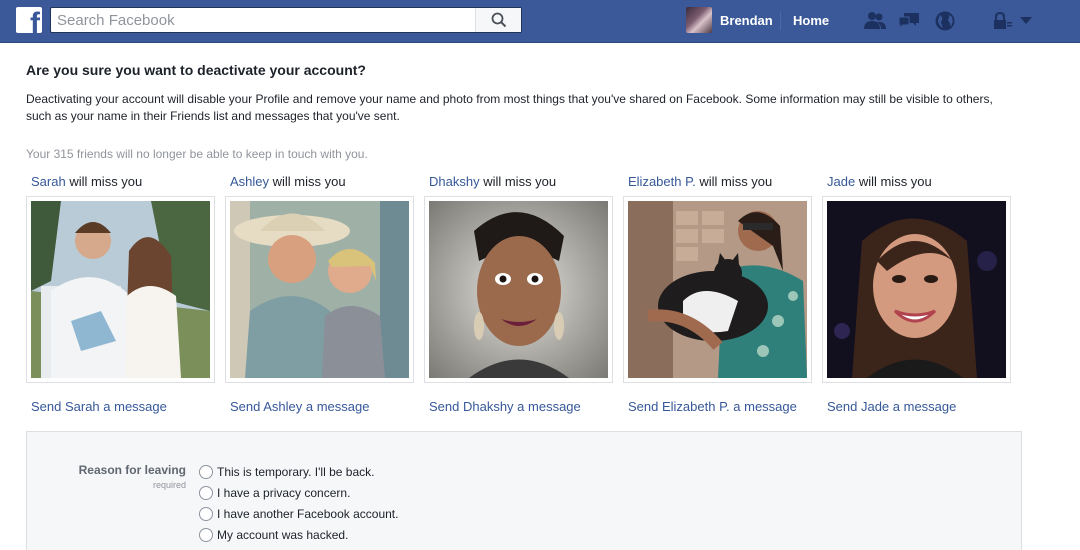 The image size is (1080, 550). What do you see at coordinates (454, 181) in the screenshot?
I see `friend-name-link: Dhakshy` at bounding box center [454, 181].